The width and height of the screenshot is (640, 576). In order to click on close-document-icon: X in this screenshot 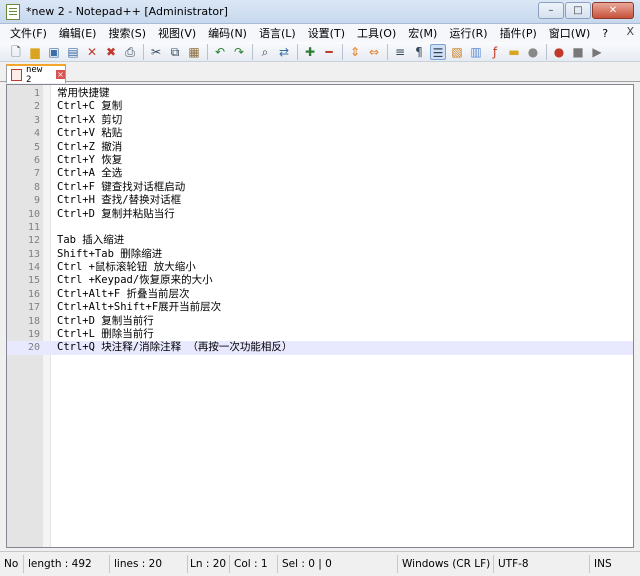, I will do `click(630, 31)`.